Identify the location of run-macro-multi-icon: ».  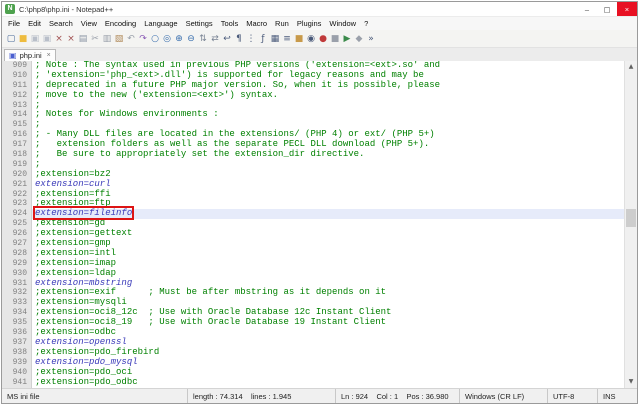
(371, 39).